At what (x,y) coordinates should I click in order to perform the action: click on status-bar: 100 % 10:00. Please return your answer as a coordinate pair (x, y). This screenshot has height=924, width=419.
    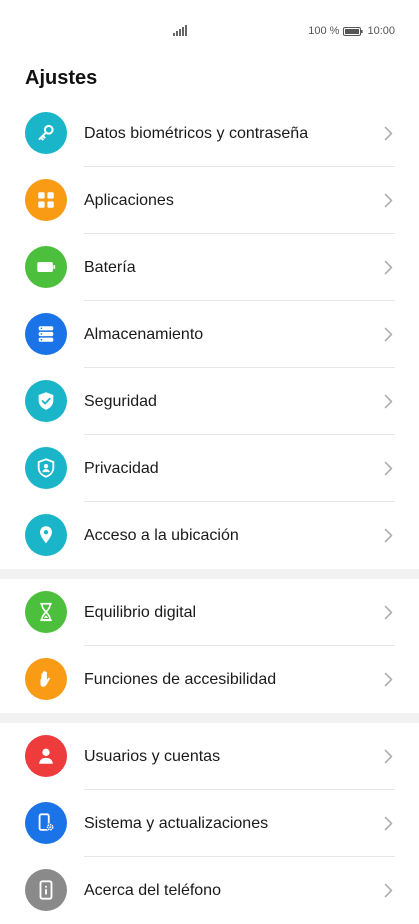
    Looking at the image, I should click on (209, 31).